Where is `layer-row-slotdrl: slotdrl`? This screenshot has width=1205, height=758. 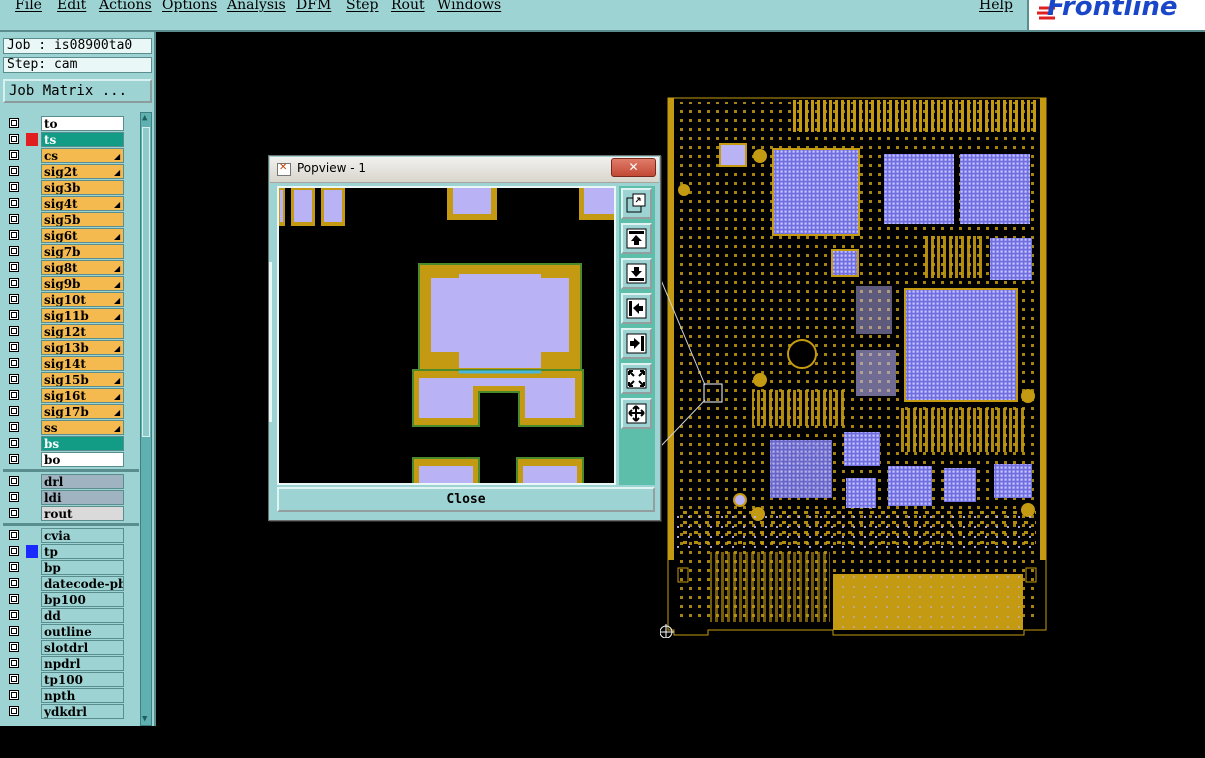
layer-row-slotdrl: slotdrl is located at coordinates (71, 648).